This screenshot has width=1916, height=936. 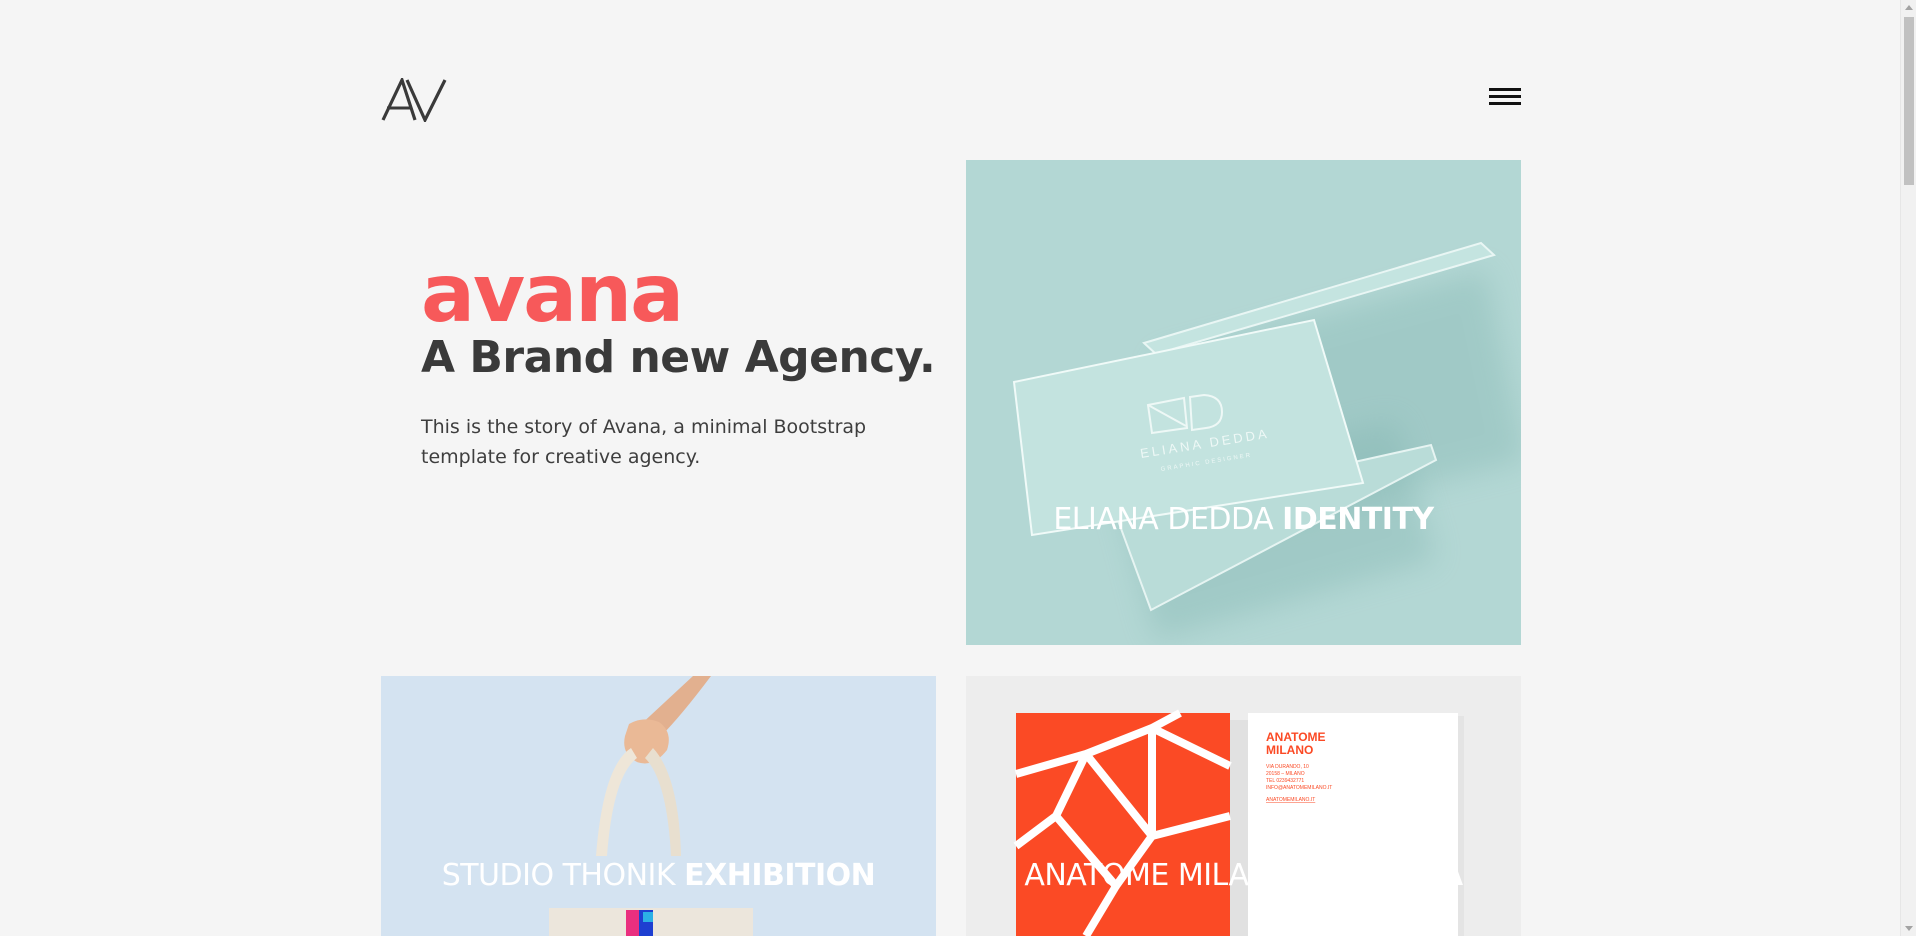 I want to click on project-caption: ELIANA DEDDA IDENTITY, so click(x=1243, y=519).